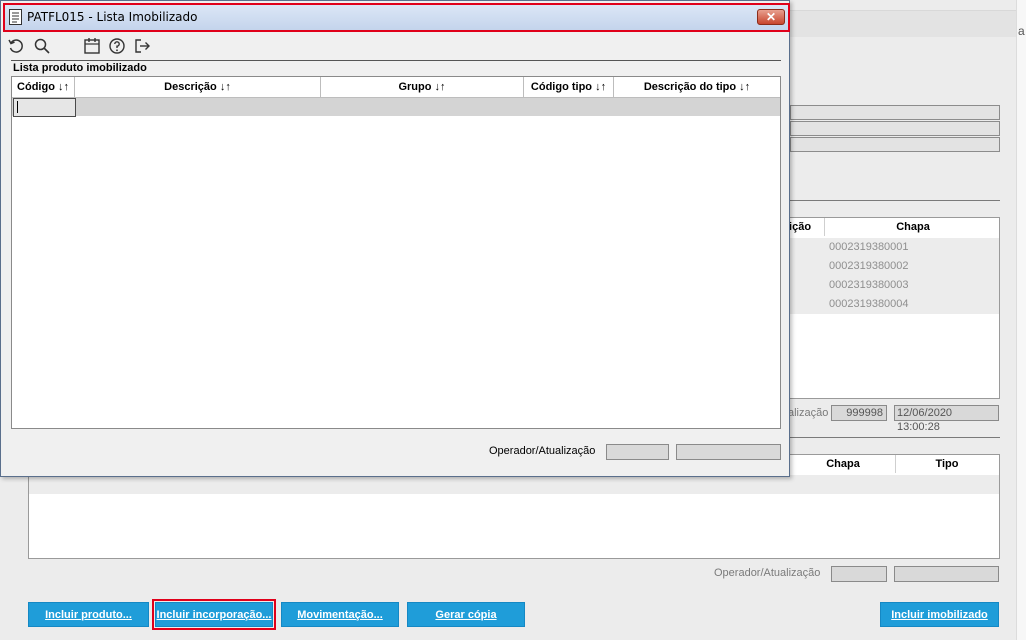 This screenshot has width=1026, height=640. I want to click on calendar-icon, so click(92, 46).